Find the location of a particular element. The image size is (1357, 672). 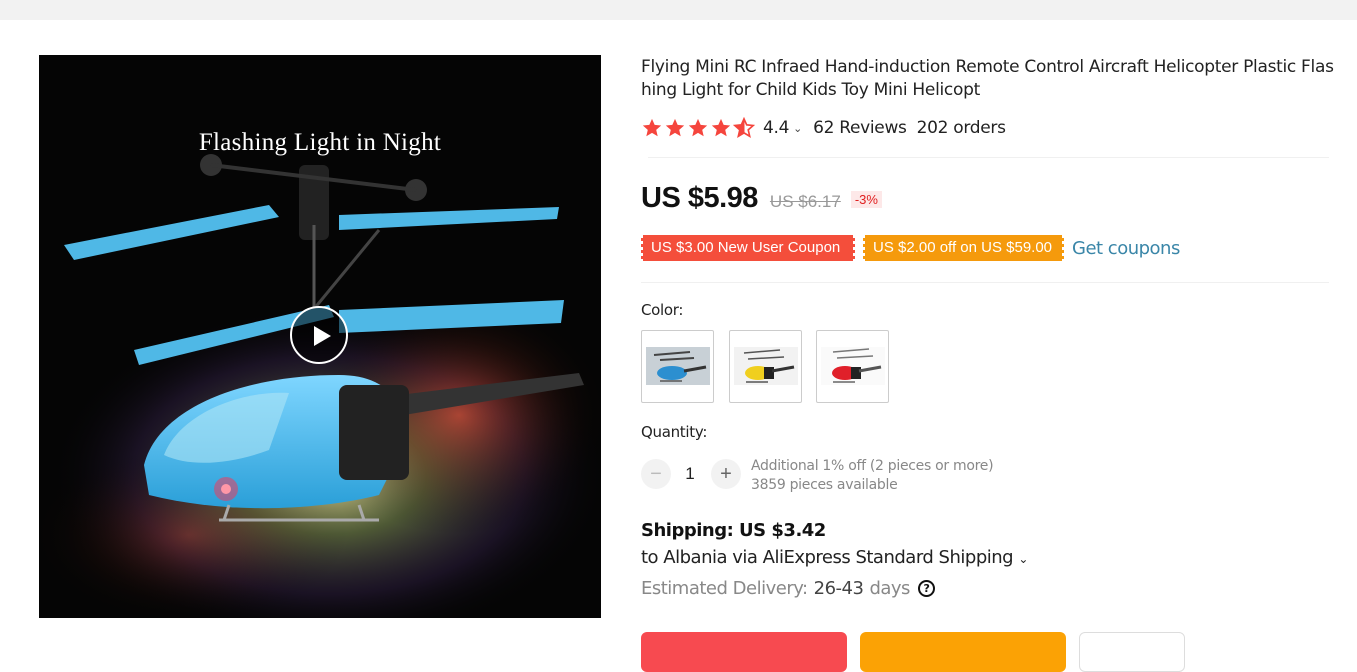

decrease-quantity-button: − is located at coordinates (656, 474).